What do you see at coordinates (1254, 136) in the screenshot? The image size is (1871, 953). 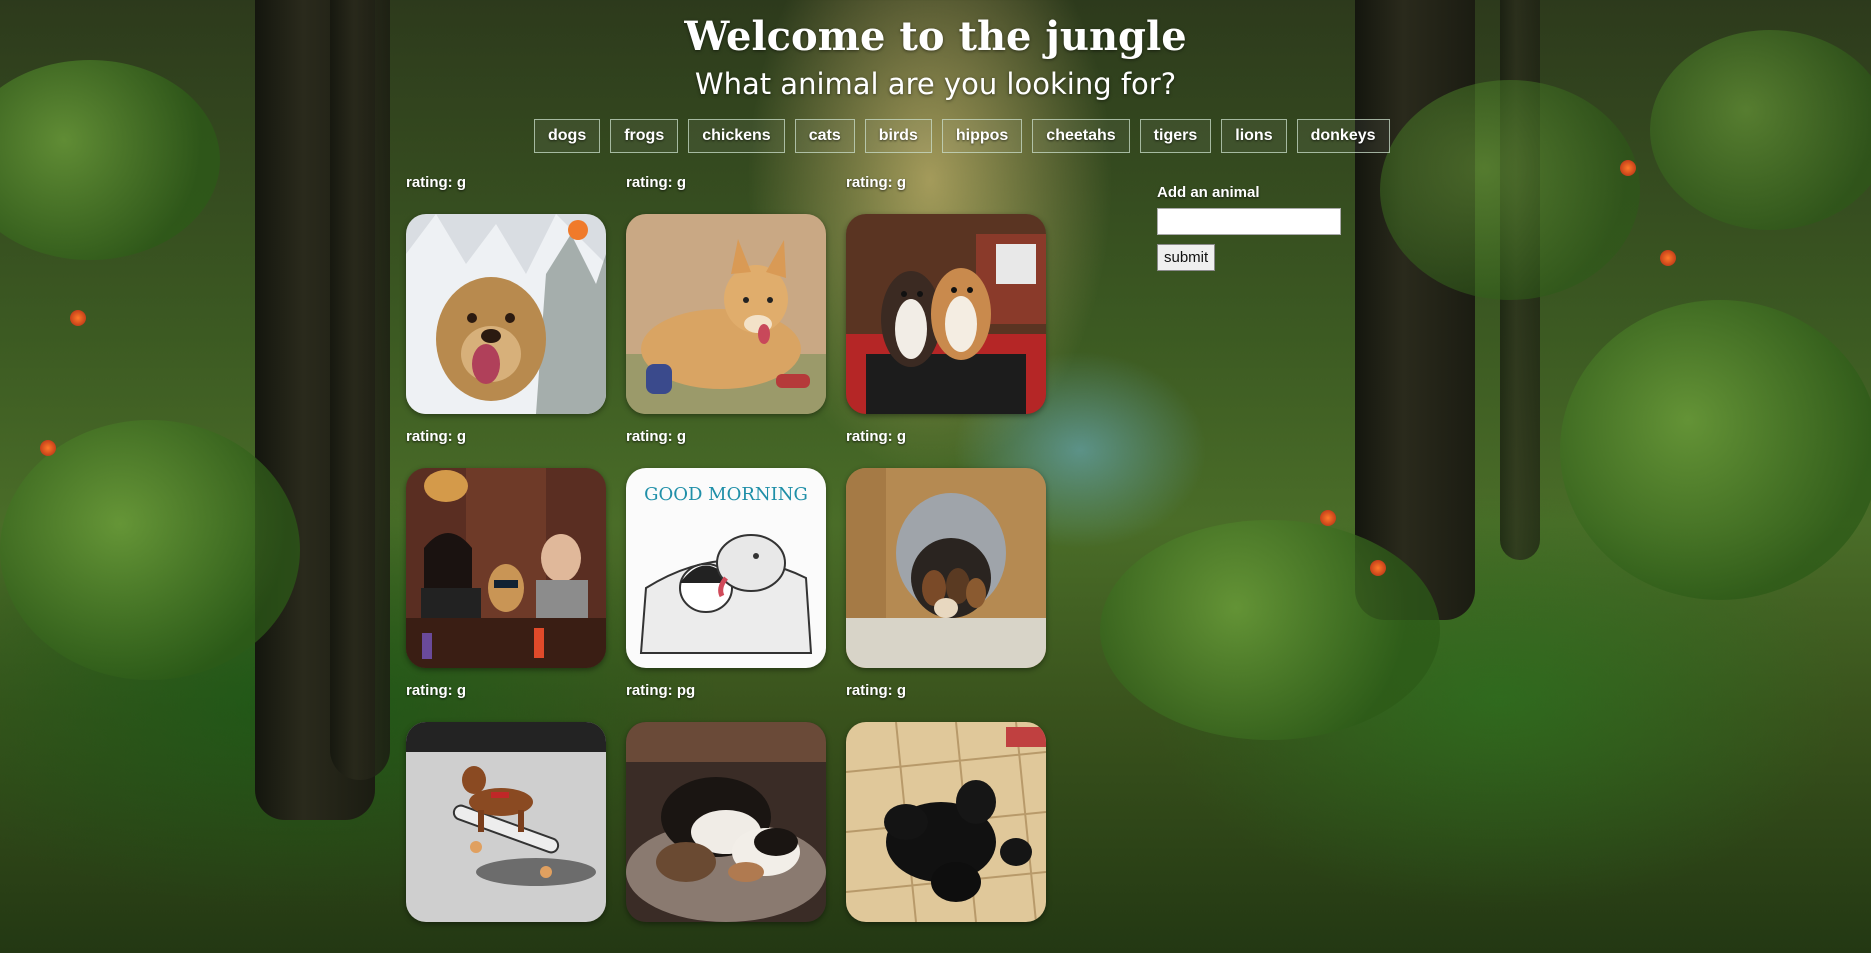 I see `animal-button-lions: lions` at bounding box center [1254, 136].